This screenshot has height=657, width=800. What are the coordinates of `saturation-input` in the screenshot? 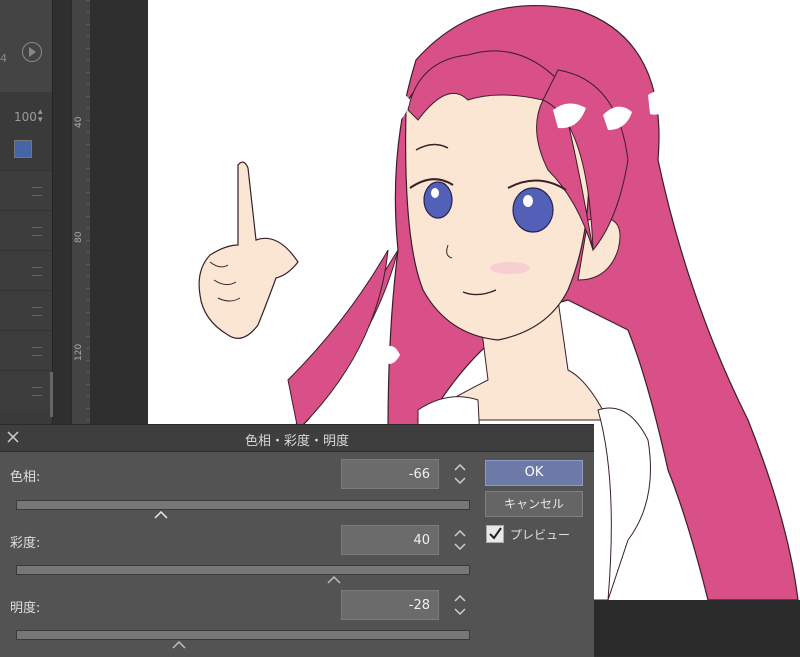 It's located at (390, 540).